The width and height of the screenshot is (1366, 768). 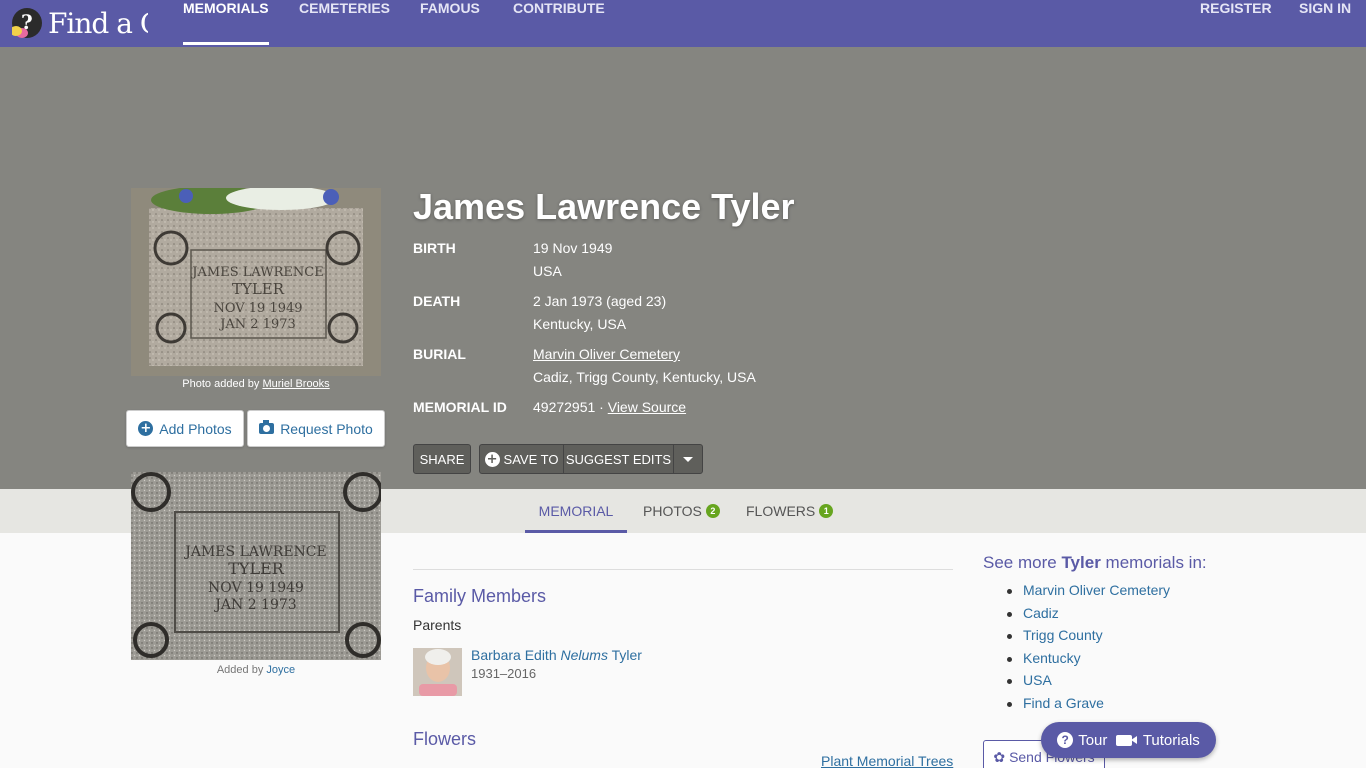 I want to click on section-divider, so click(x=683, y=569).